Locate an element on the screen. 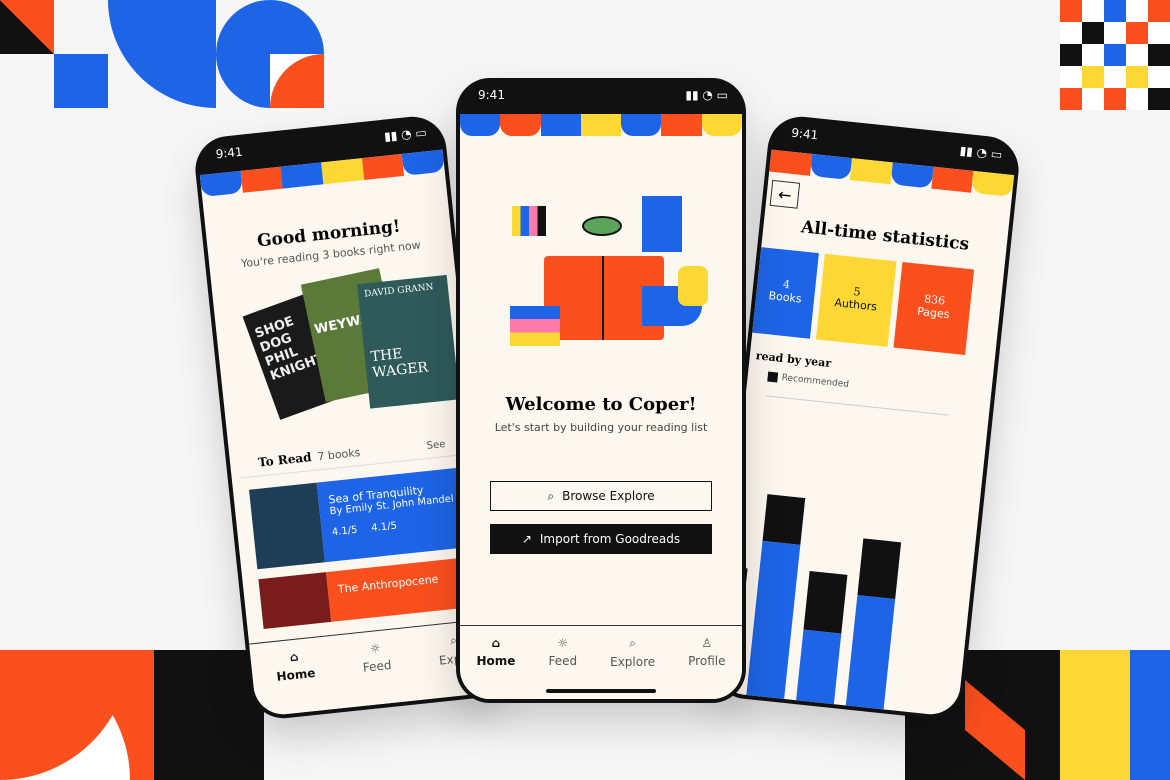  legend-swatch is located at coordinates (773, 377).